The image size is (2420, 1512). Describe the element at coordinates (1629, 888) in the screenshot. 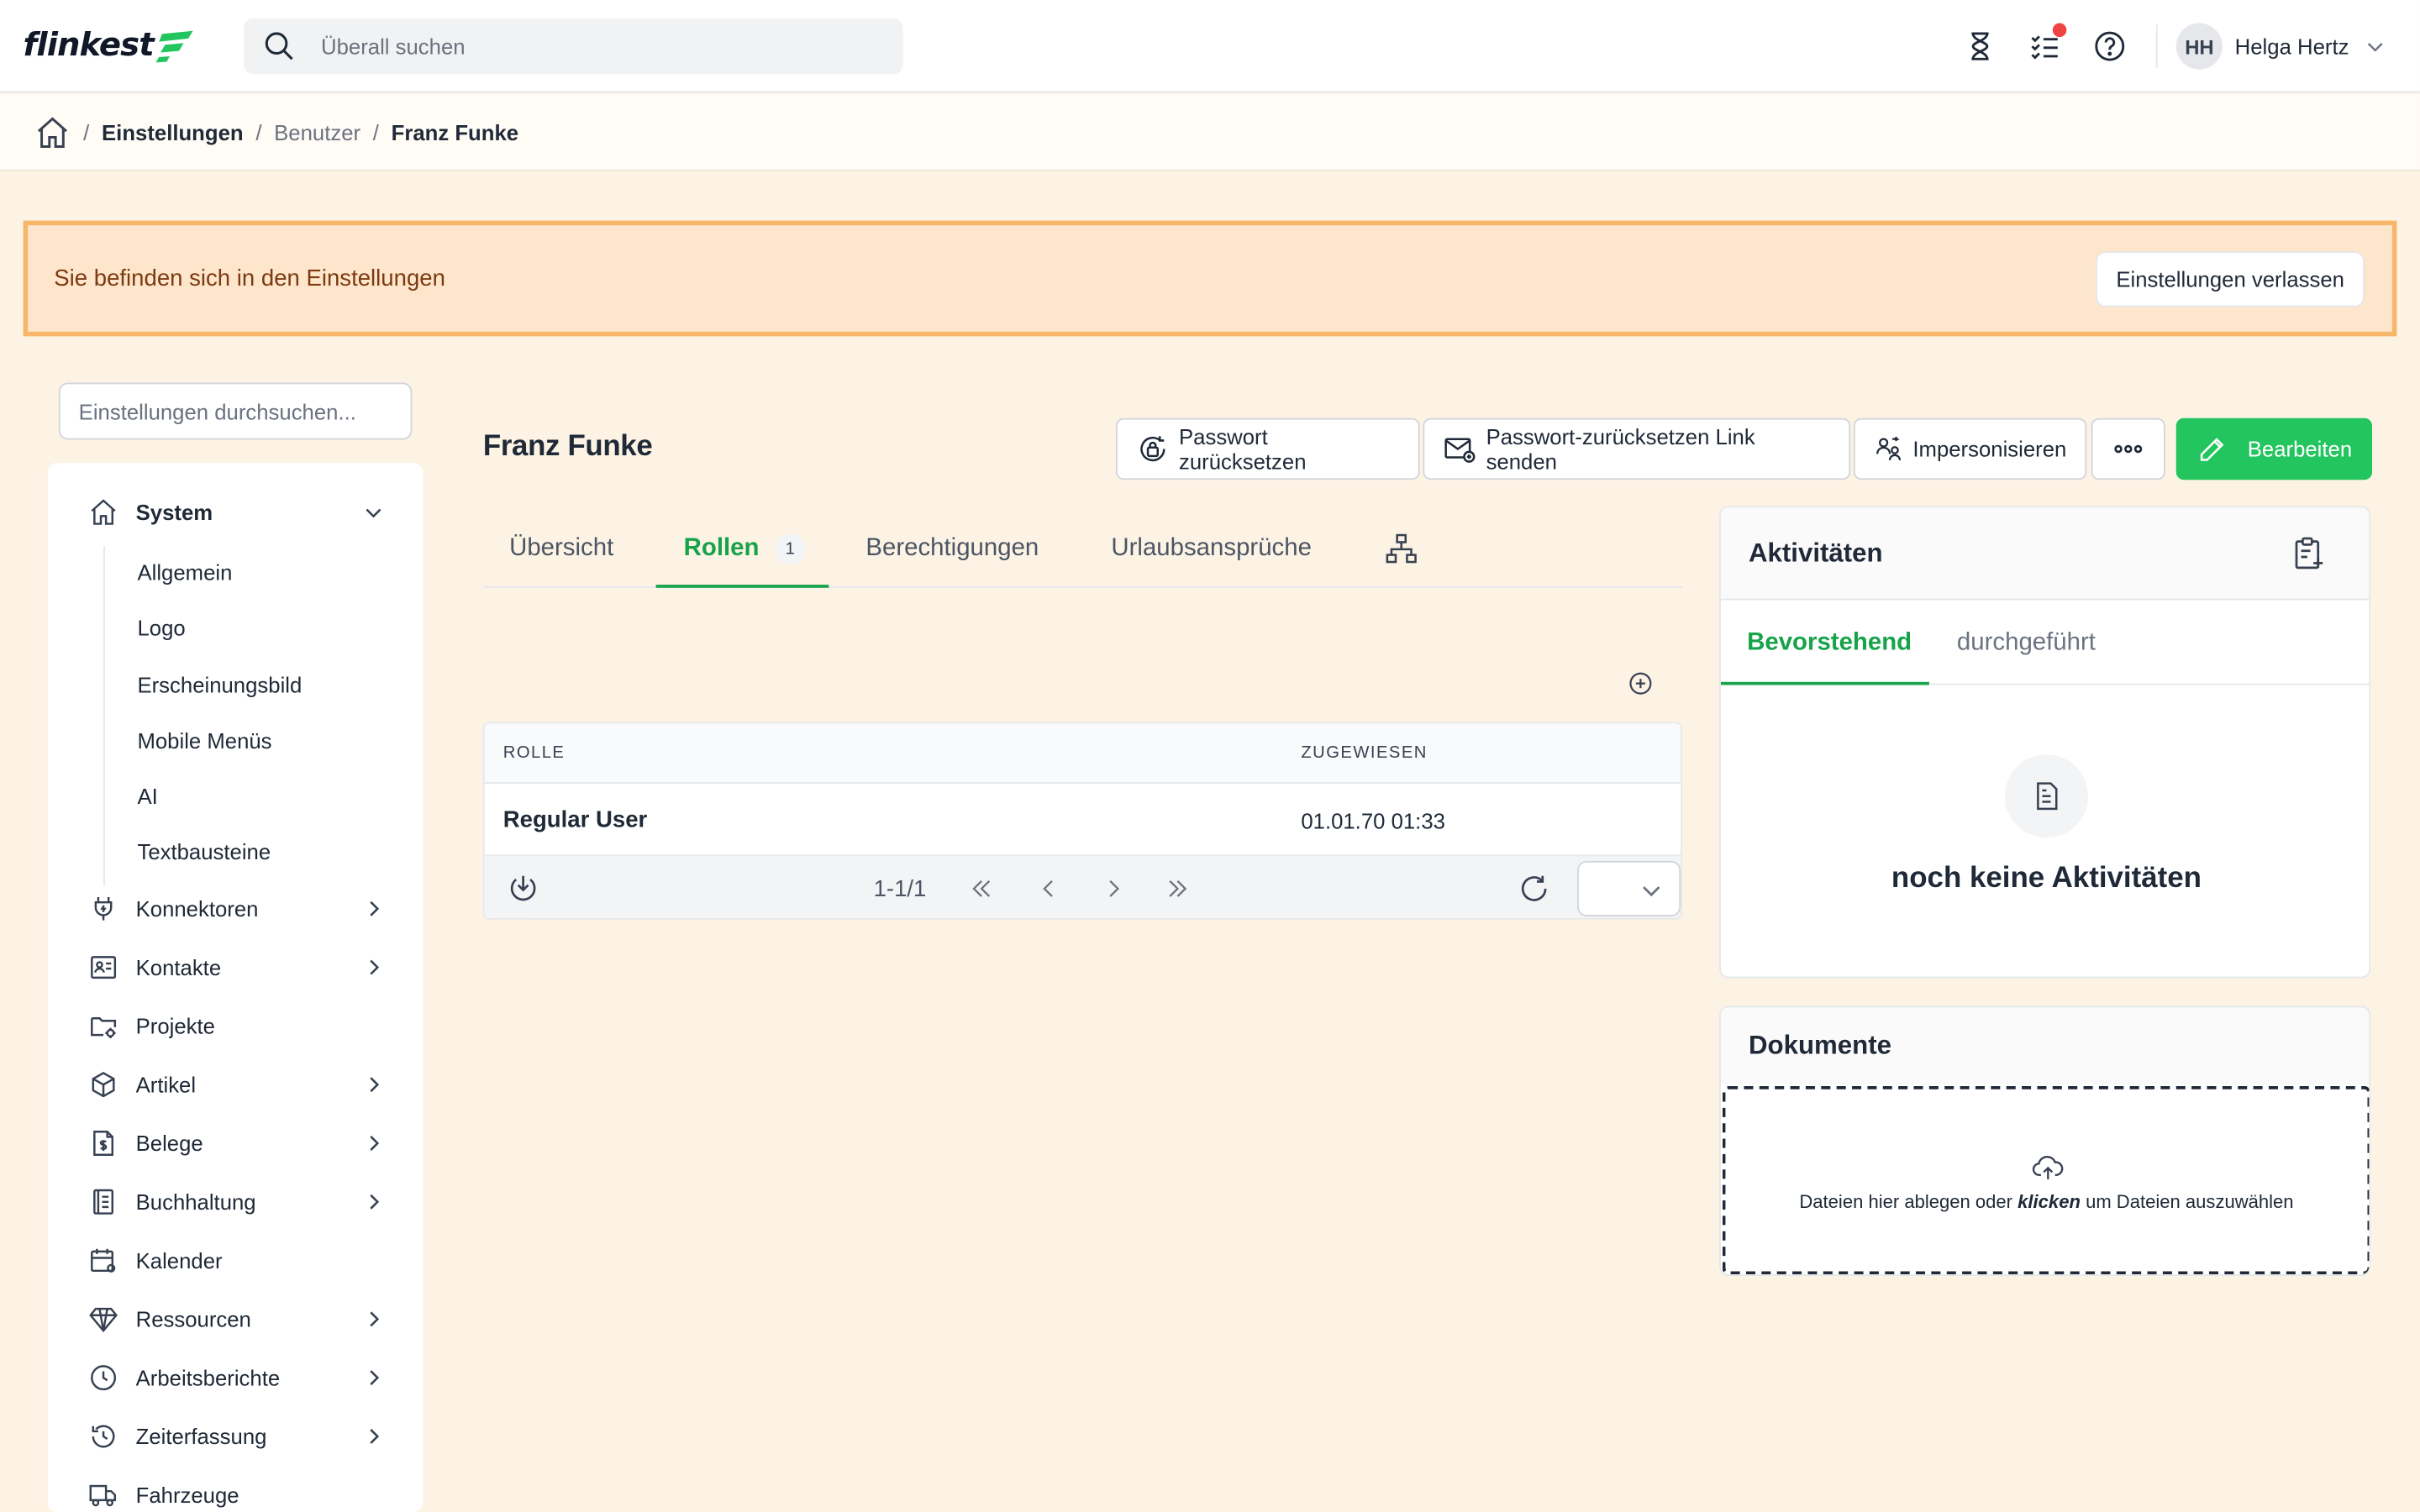

I see `page-size-select` at that location.